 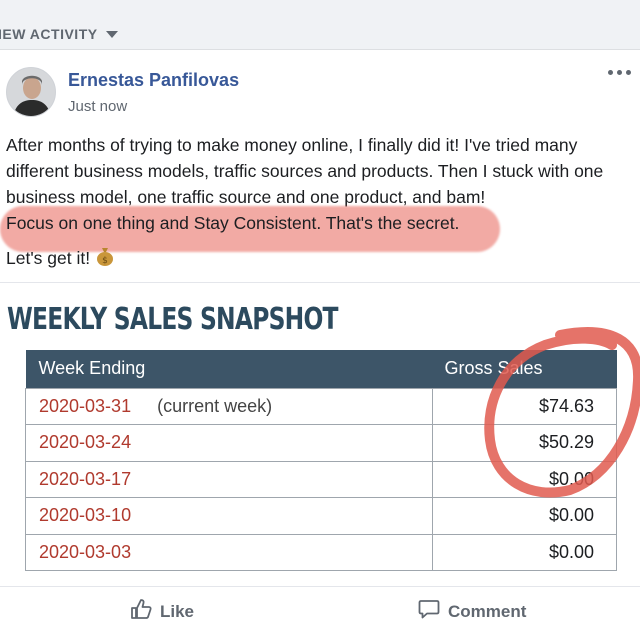 I want to click on post-timestamp: Just now, so click(x=97, y=106).